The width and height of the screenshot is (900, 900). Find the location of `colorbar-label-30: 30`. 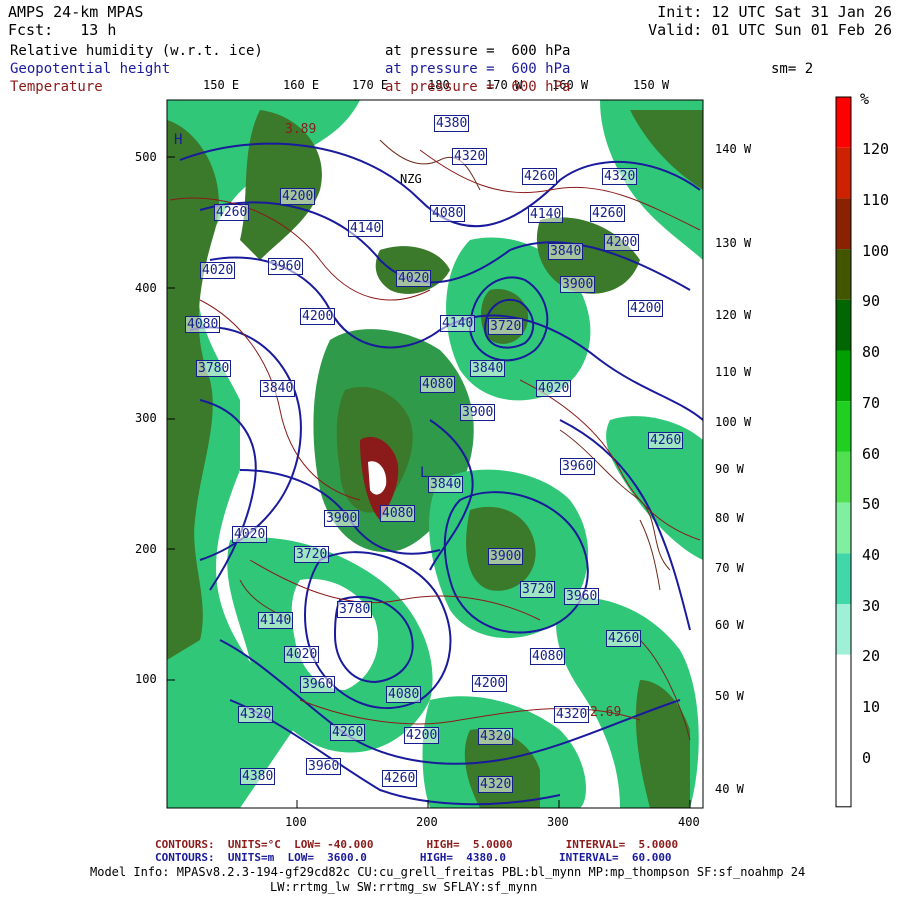

colorbar-label-30: 30 is located at coordinates (871, 606).